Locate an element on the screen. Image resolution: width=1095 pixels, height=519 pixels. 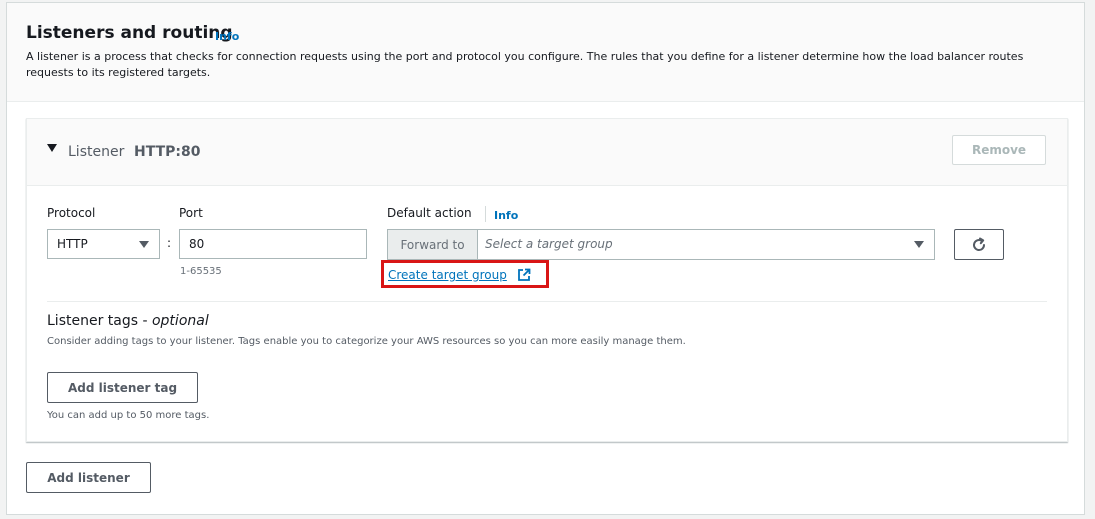
target-group-select: Select a target group is located at coordinates (705, 244).